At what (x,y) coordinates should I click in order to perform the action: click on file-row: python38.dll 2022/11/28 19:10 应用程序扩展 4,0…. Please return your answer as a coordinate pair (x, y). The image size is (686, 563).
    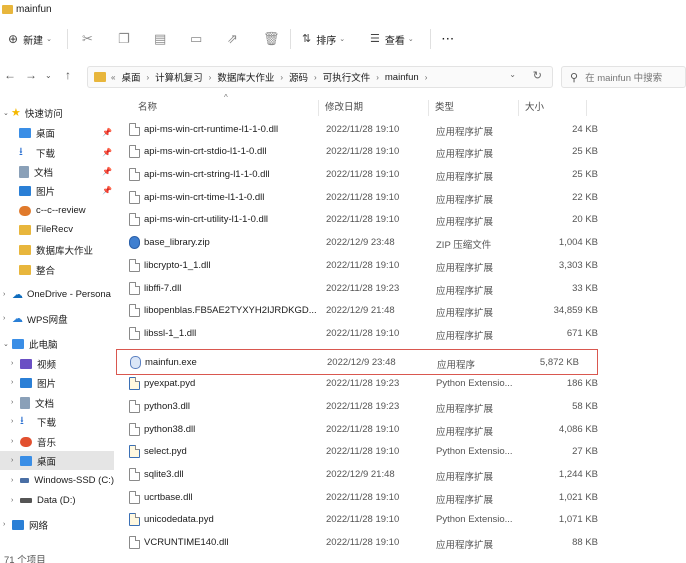
    Looking at the image, I should click on (357, 430).